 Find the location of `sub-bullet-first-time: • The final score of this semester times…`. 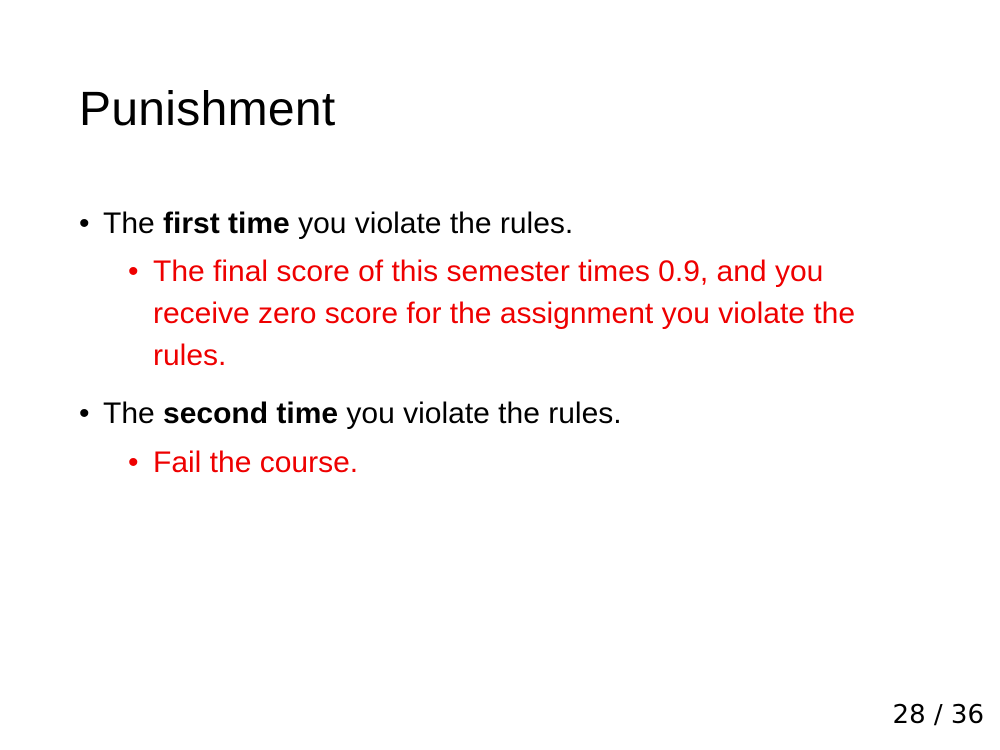

sub-bullet-first-time: • The final score of this semester times… is located at coordinates (508, 314).